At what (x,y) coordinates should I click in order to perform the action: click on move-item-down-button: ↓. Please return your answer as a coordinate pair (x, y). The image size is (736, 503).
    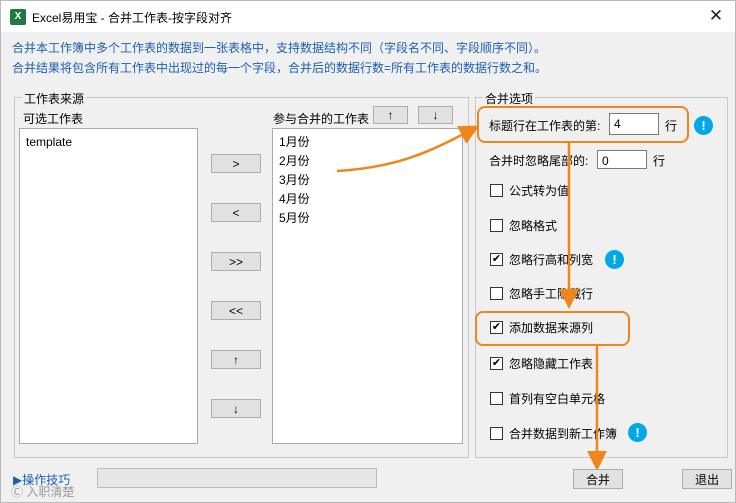
    Looking at the image, I should click on (236, 408).